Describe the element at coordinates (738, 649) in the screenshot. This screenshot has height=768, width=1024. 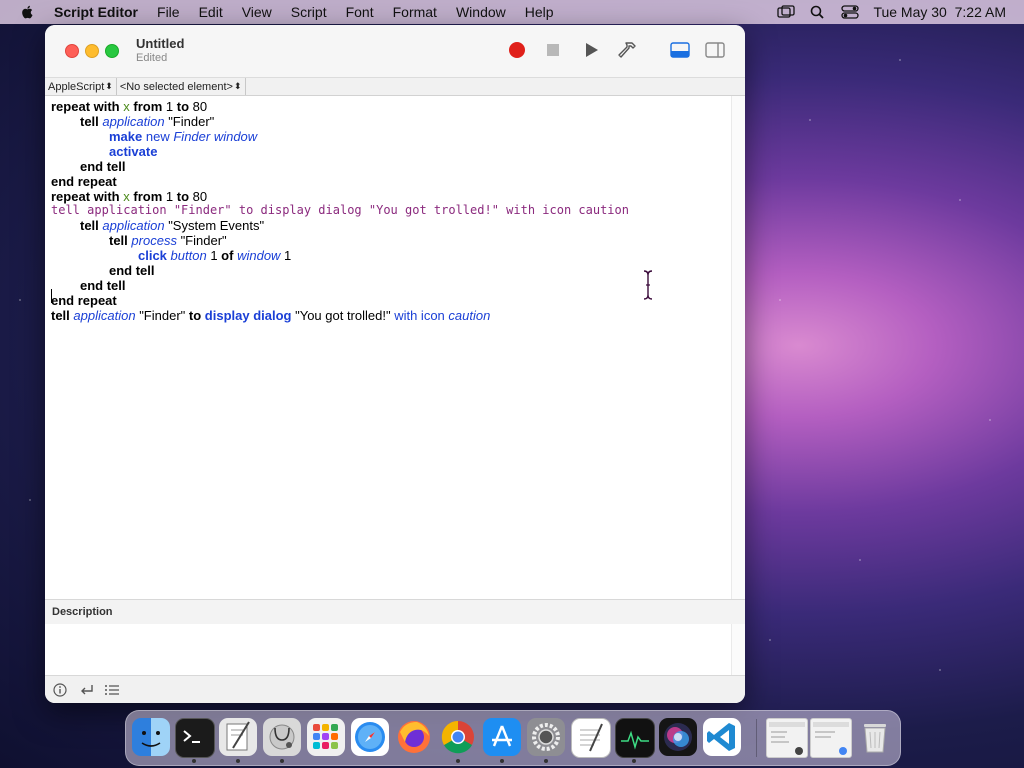
I see `description-scrollbar` at that location.